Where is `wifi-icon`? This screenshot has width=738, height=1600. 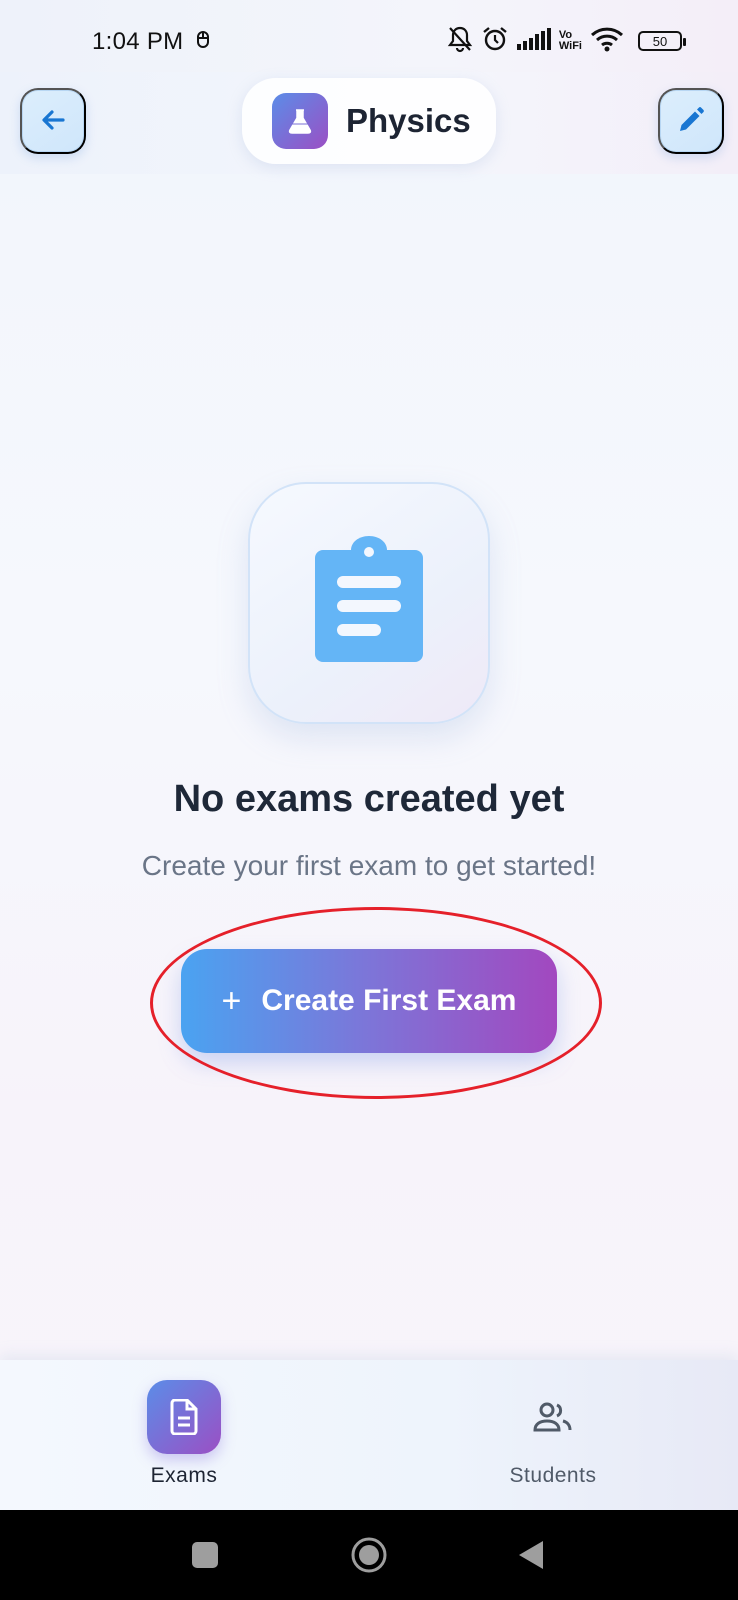
wifi-icon is located at coordinates (607, 41).